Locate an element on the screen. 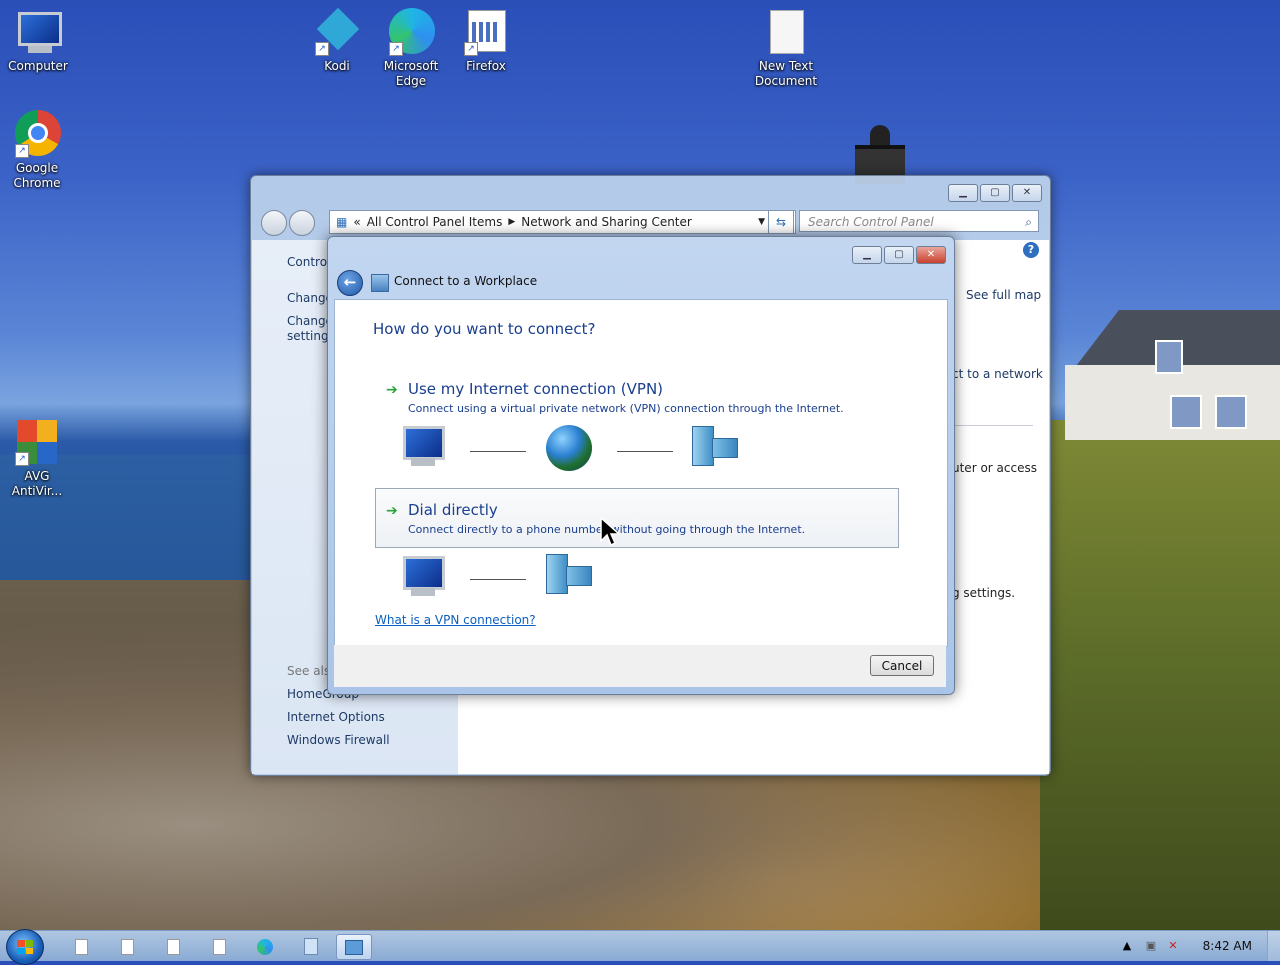 The width and height of the screenshot is (1280, 965). system-tray: ▲ ▣ ✕ 8:42 AM is located at coordinates (1195, 946).